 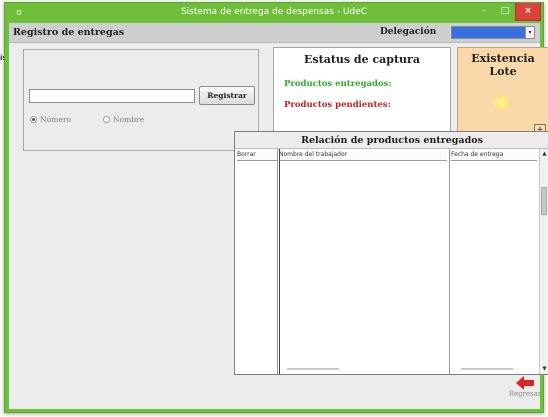 What do you see at coordinates (362, 59) in the screenshot?
I see `status-title: Estatus de captura` at bounding box center [362, 59].